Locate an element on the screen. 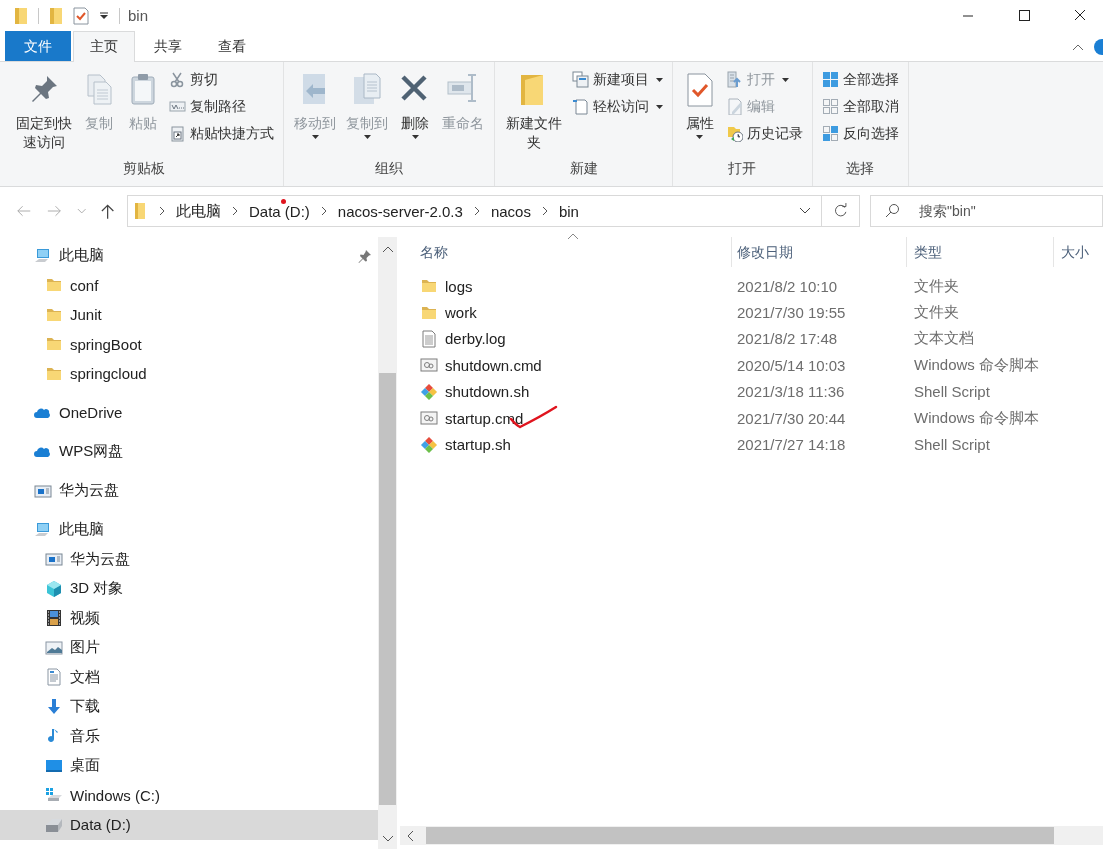 Image resolution: width=1103 pixels, height=849 pixels. ribbon-button: 全部取消 is located at coordinates (860, 106).